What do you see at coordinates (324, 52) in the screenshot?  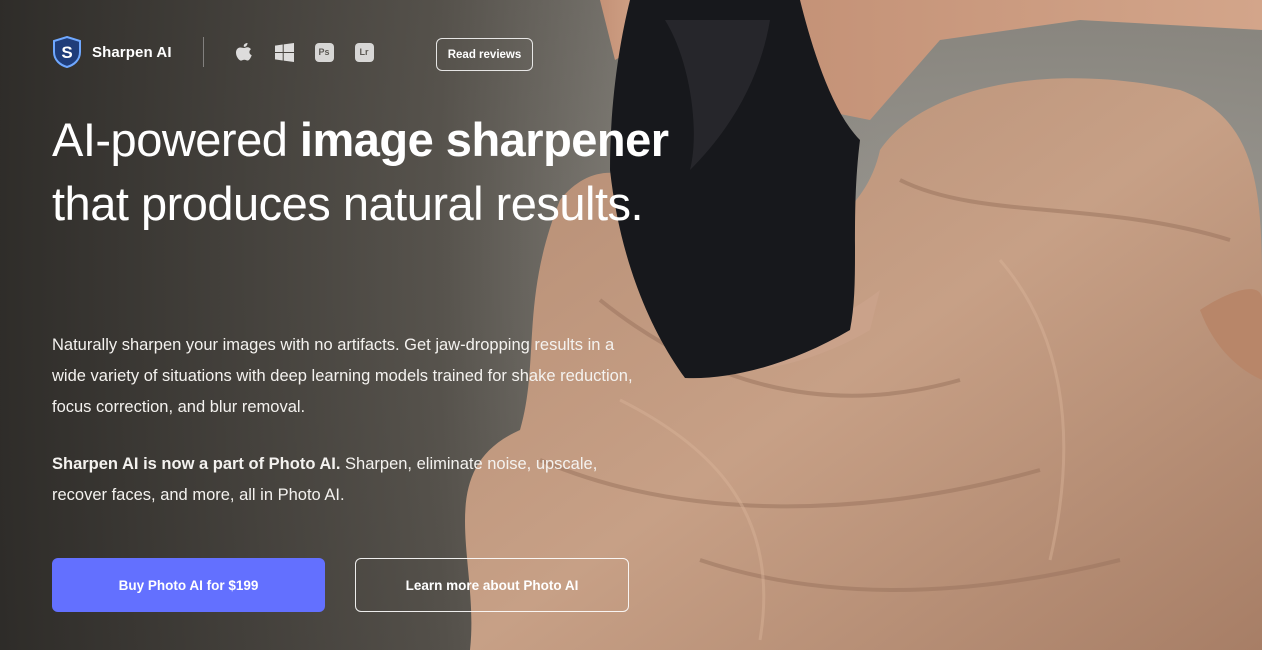 I see `photoshop-icon: Ps` at bounding box center [324, 52].